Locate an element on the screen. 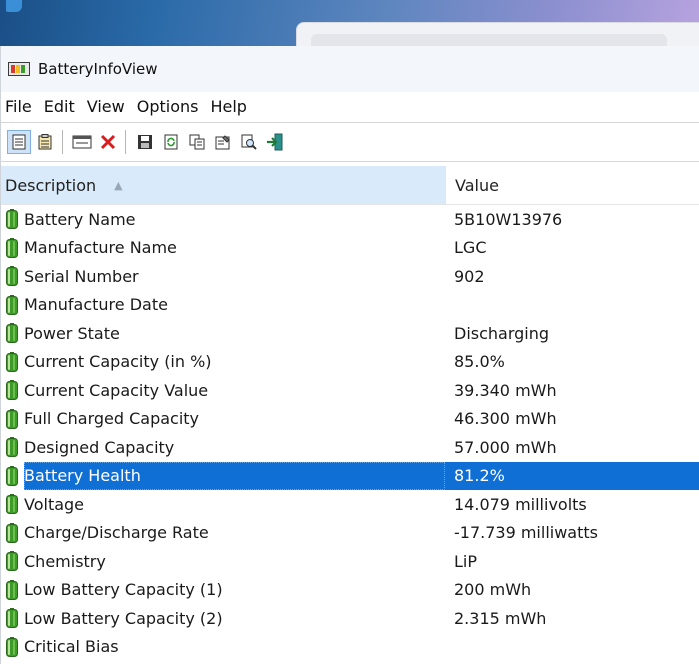 The image size is (699, 664). list-item-description: Battery Name is located at coordinates (80, 219).